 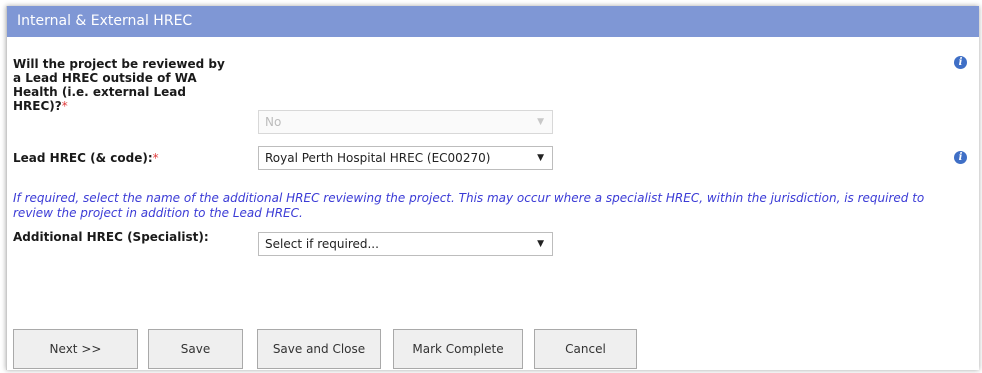 I want to click on cancel-button: Cancel, so click(x=585, y=349).